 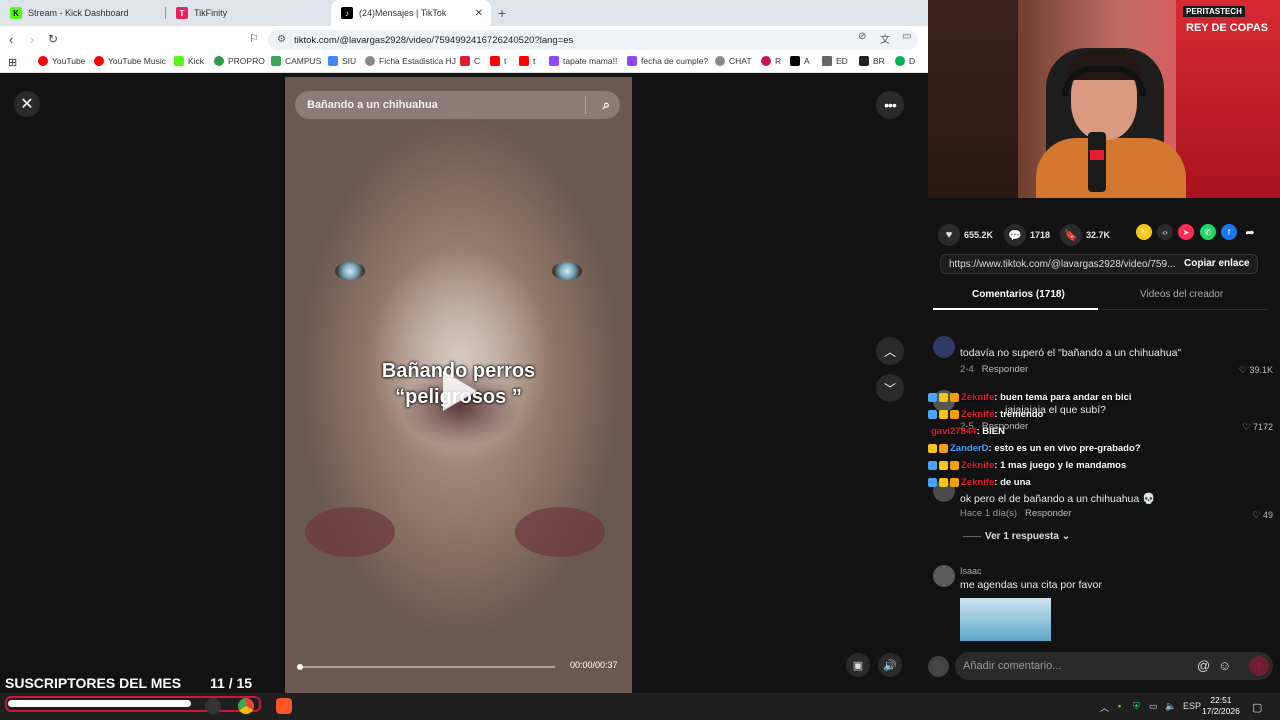 What do you see at coordinates (1144, 232) in the screenshot?
I see `repost-icon: ↻` at bounding box center [1144, 232].